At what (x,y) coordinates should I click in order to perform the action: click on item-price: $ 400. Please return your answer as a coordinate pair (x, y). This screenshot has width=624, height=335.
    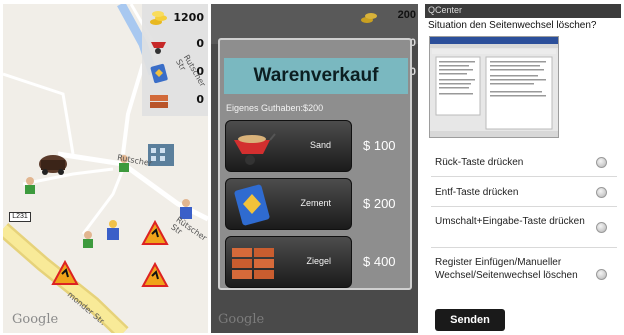
    Looking at the image, I should click on (379, 261).